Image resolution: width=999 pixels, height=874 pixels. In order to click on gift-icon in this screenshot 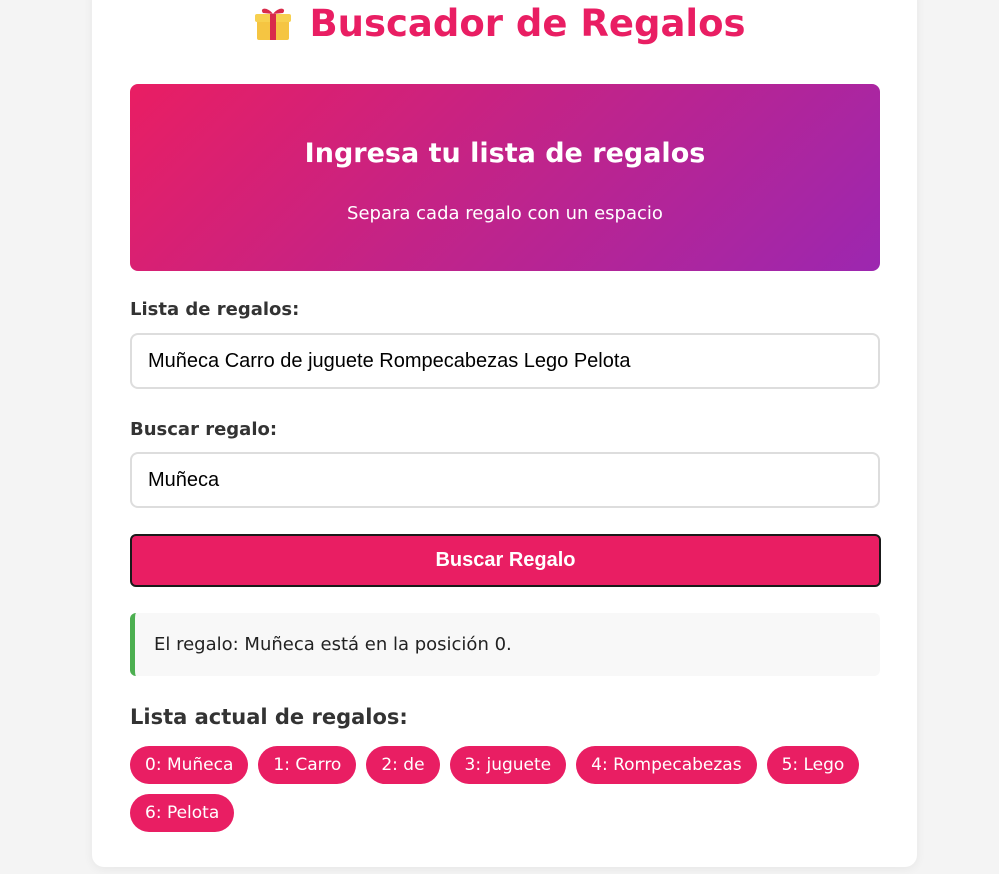, I will do `click(273, 23)`.